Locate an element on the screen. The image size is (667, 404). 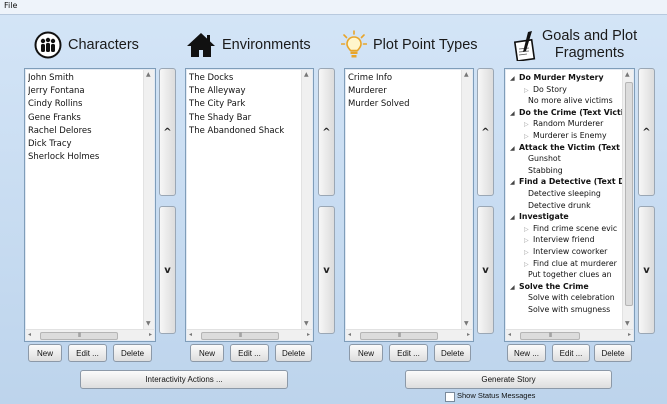
plot-fragment-tree-node: Stabbing is located at coordinates (565, 171).